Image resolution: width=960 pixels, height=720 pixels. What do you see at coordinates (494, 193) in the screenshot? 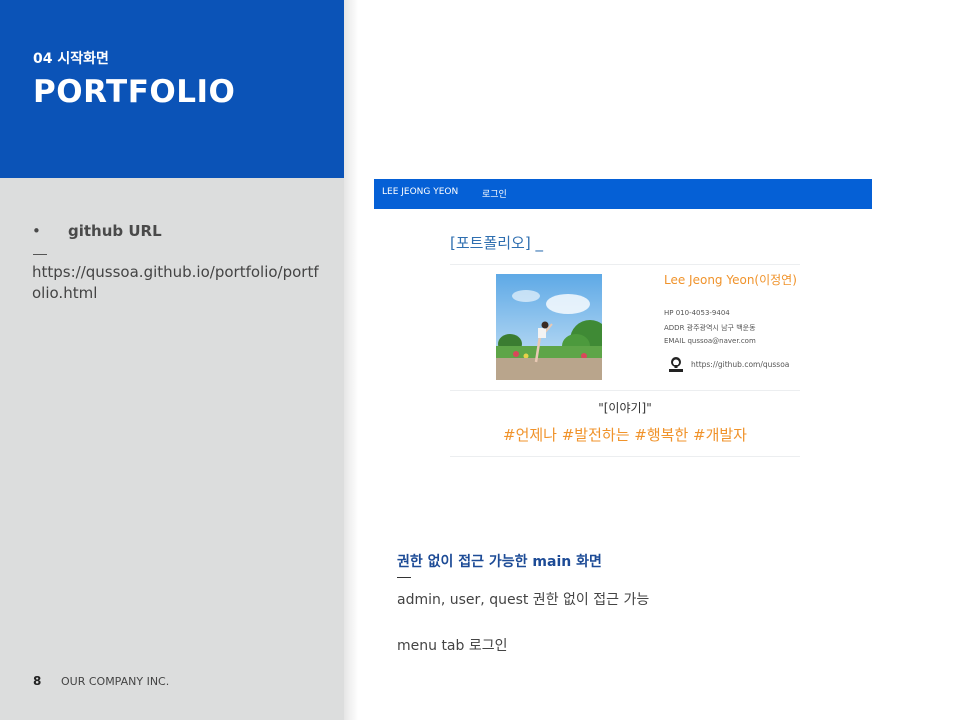
I see `nav-login-link: 로그인` at bounding box center [494, 193].